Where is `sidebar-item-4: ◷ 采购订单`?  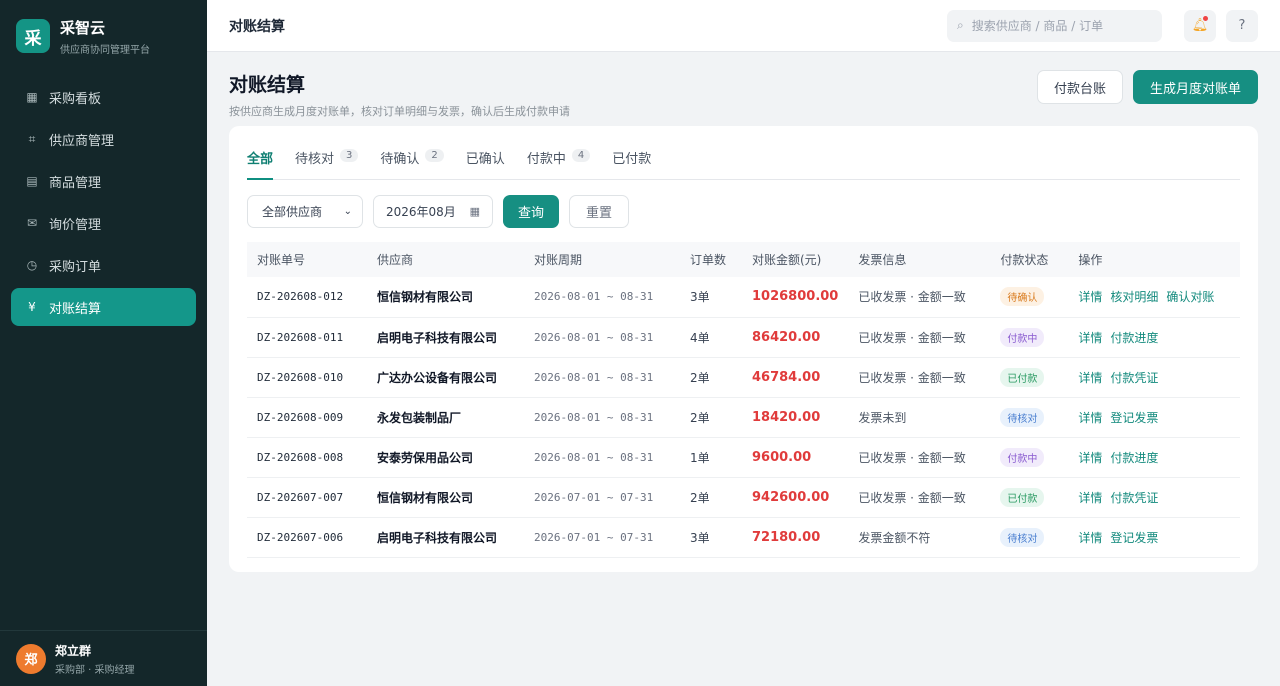 sidebar-item-4: ◷ 采购订单 is located at coordinates (103, 265).